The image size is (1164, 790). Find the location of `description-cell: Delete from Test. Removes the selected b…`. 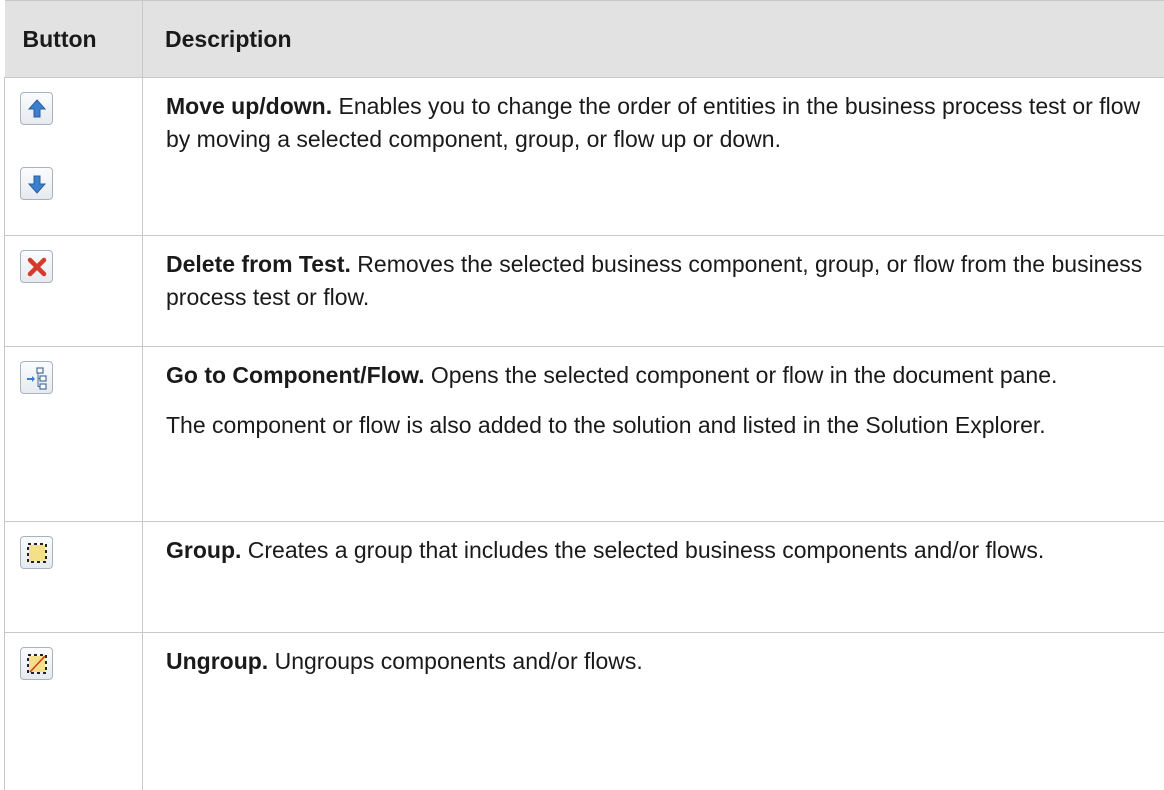

description-cell: Delete from Test. Removes the selected b… is located at coordinates (653, 291).